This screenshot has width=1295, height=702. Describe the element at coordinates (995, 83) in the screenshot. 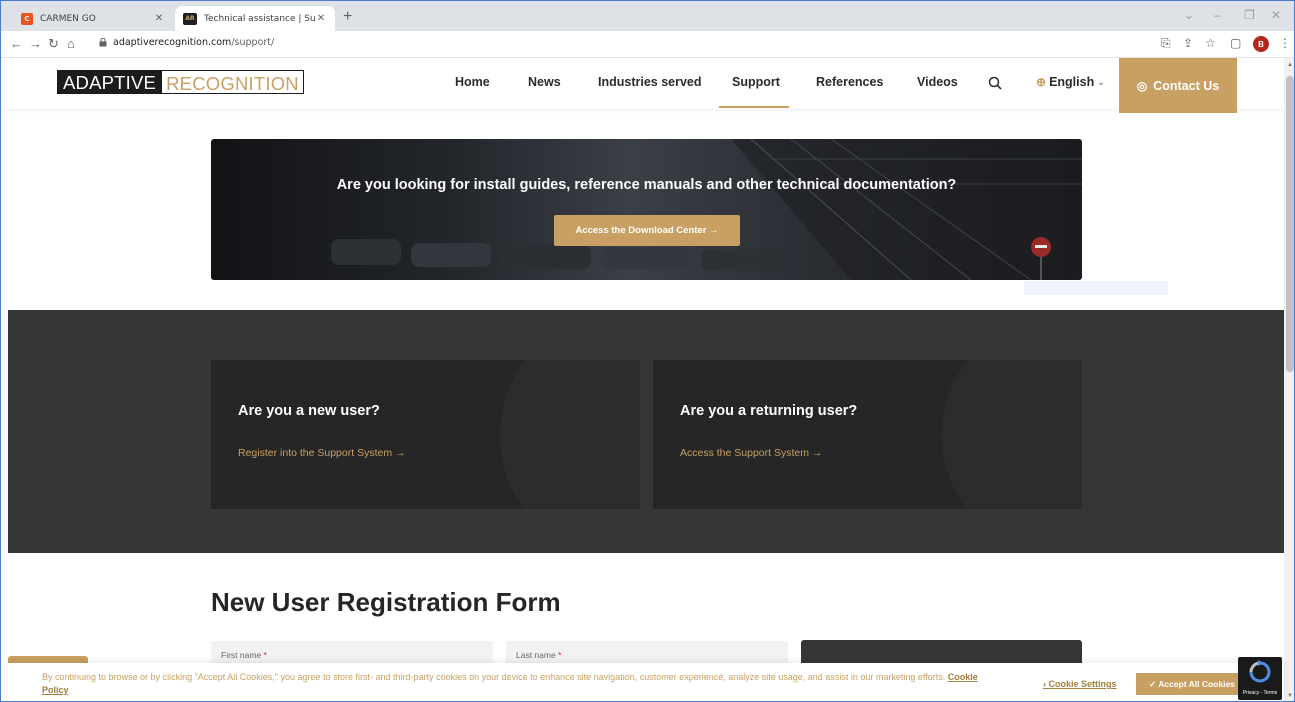

I see `search-icon` at that location.